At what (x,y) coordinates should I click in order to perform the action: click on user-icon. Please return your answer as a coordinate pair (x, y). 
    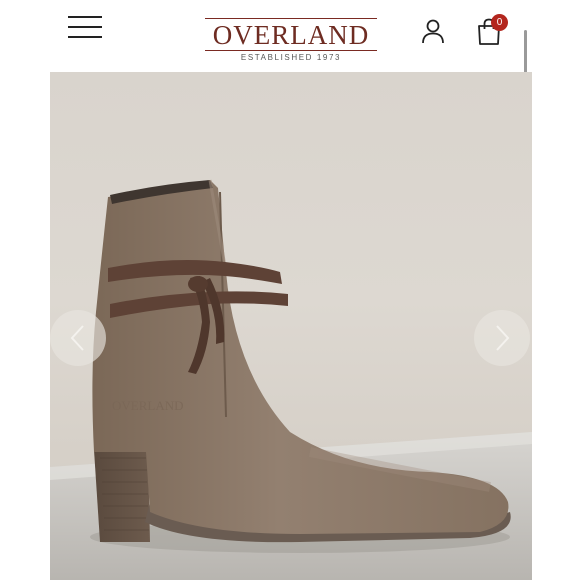
    Looking at the image, I should click on (433, 31).